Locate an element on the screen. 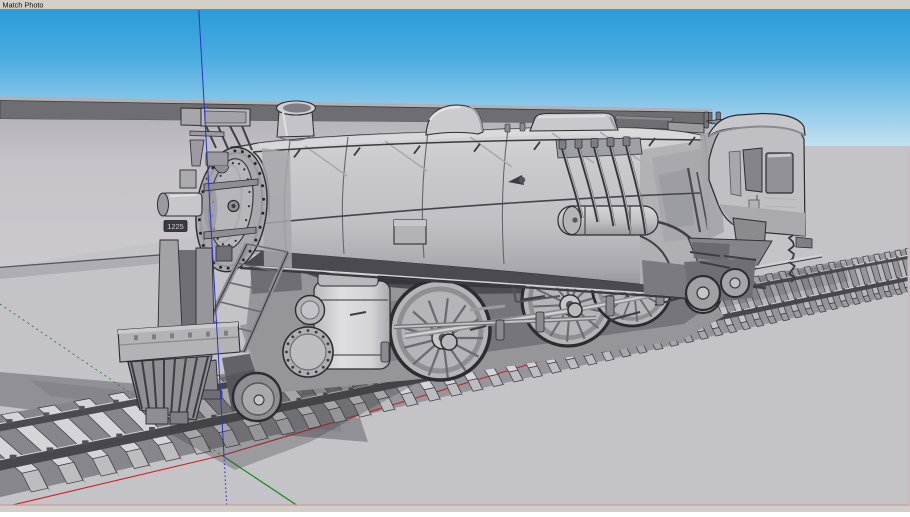 The height and width of the screenshot is (517, 910). svg-text: 1225 is located at coordinates (175, 226).